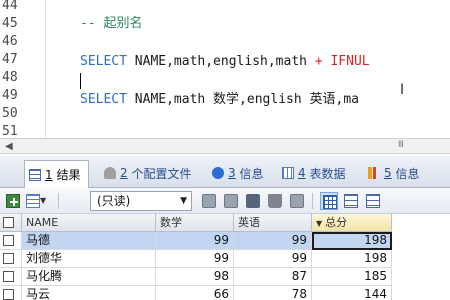  I want to click on sql-columns: NAME,math 数学,english 英语,ma, so click(242, 99).